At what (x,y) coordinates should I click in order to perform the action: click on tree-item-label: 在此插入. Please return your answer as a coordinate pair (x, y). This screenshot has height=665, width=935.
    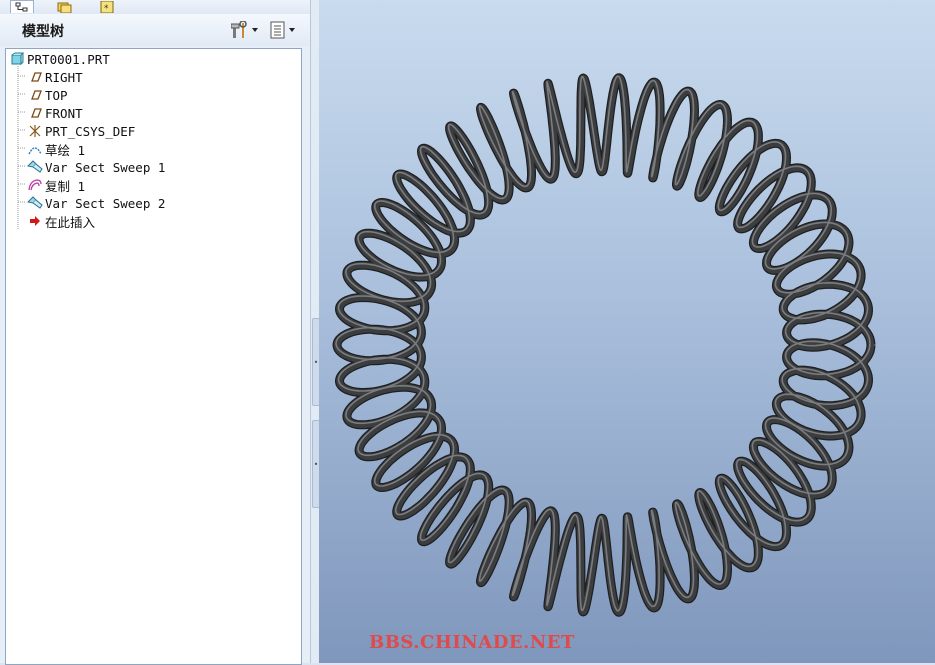
    Looking at the image, I should click on (70, 222).